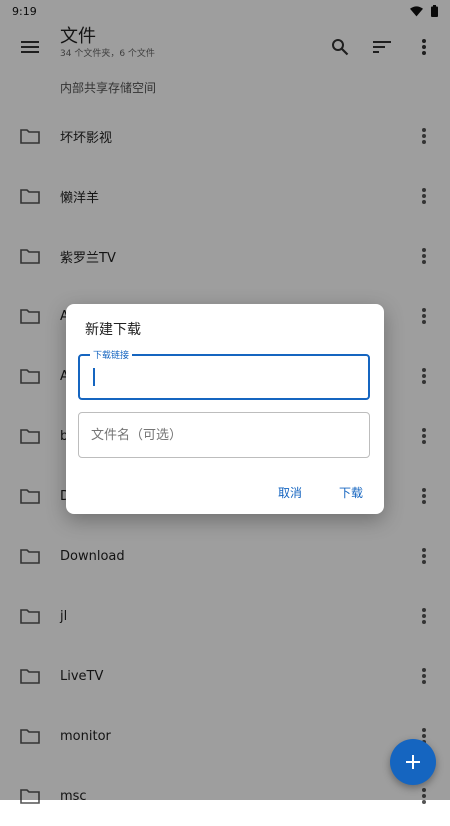 Image resolution: width=450 pixels, height=826 pixels. I want to click on download-url-field: 下载链接, so click(224, 374).